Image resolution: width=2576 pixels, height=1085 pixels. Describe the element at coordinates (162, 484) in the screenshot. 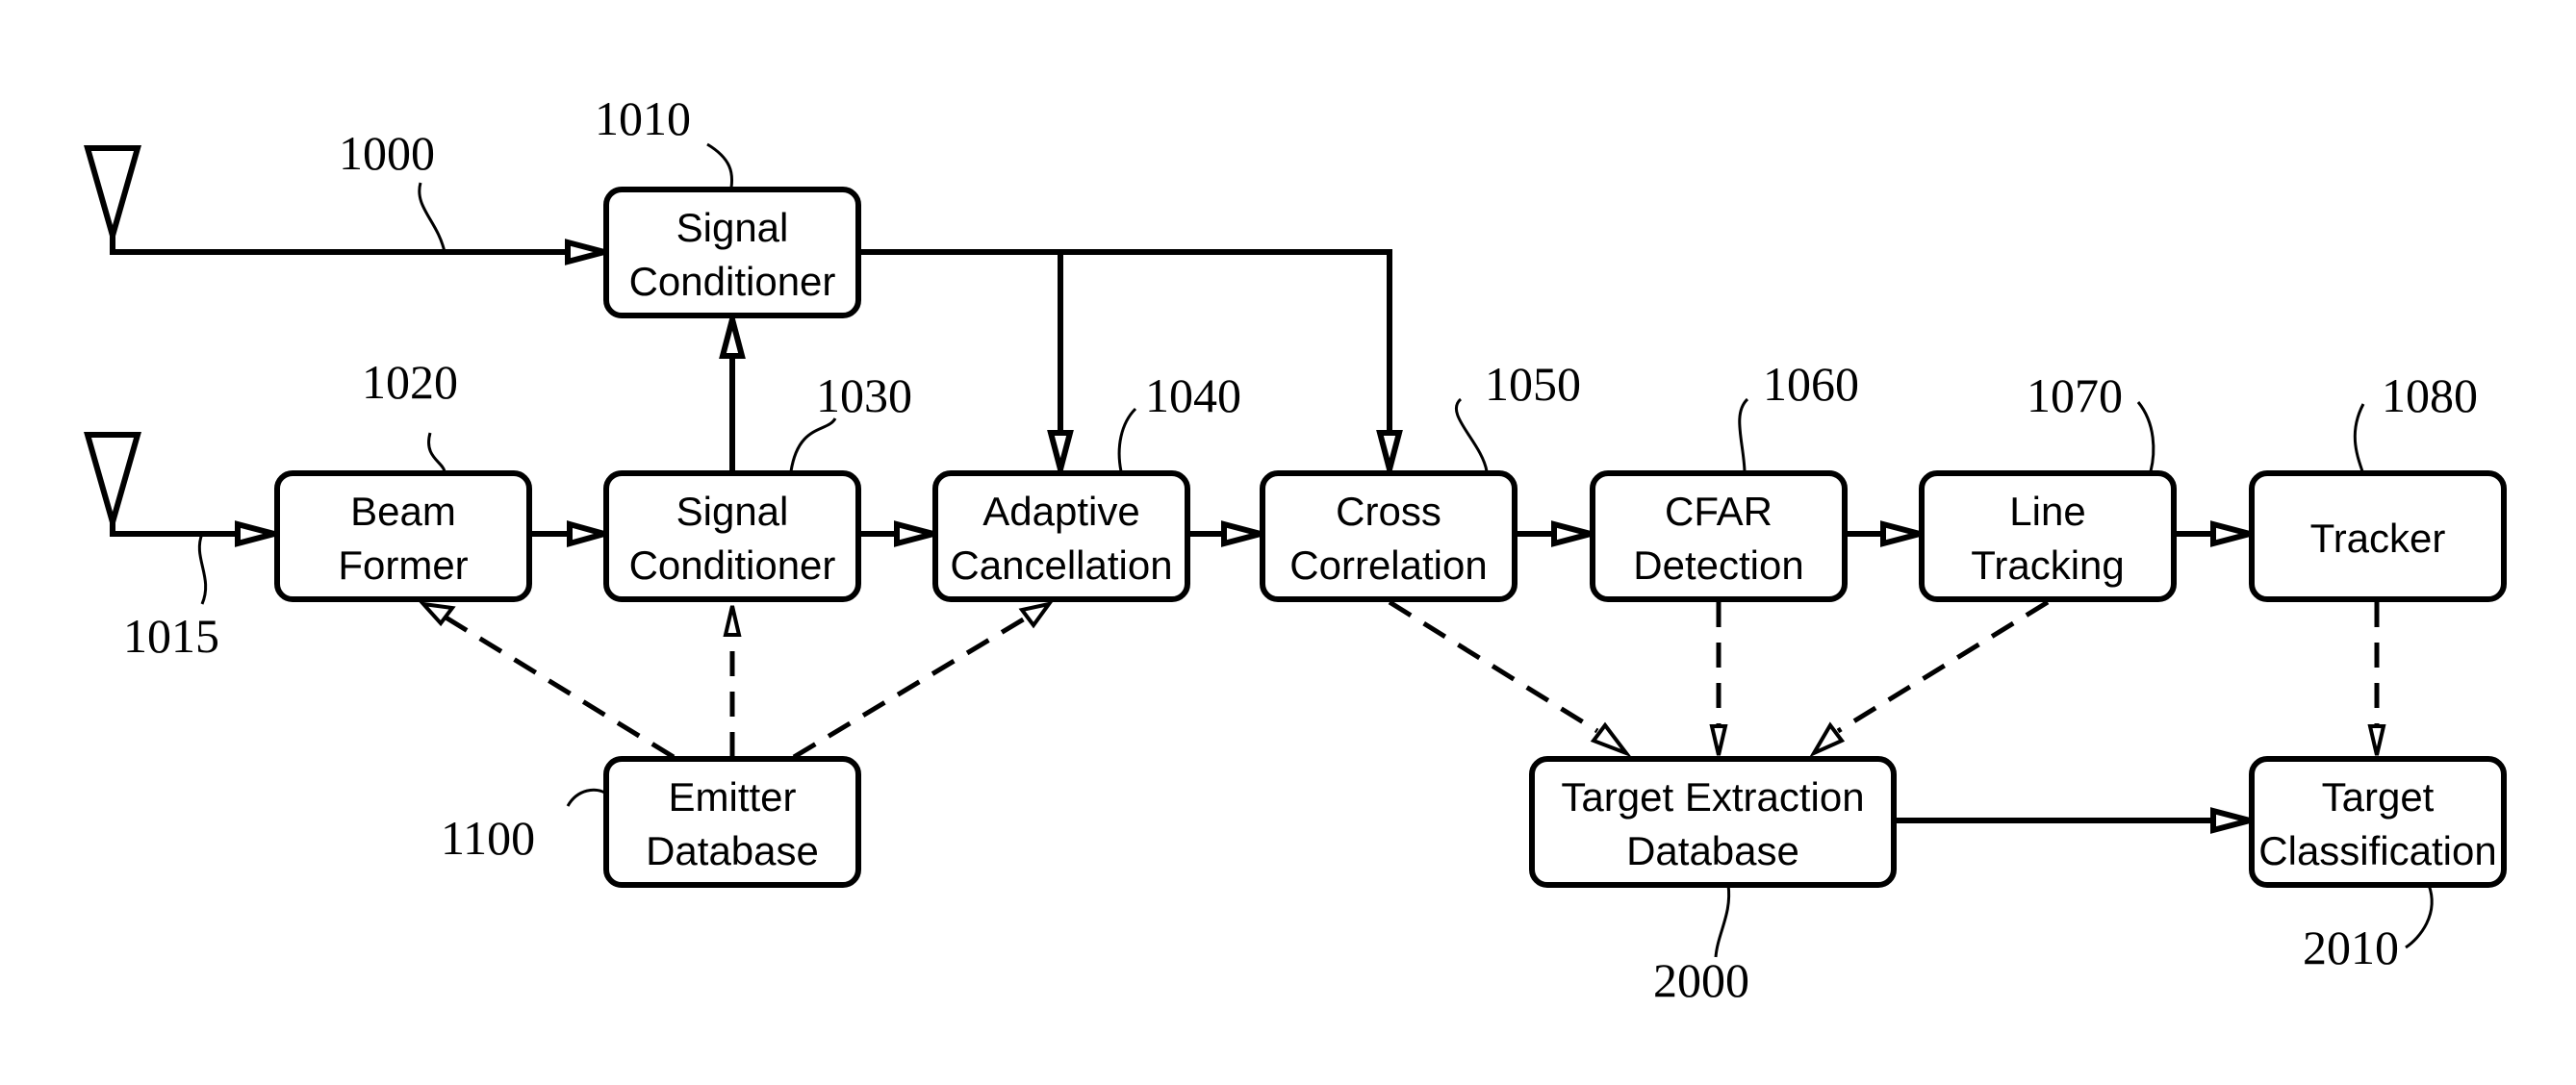

I see `antenna-2-icon` at that location.